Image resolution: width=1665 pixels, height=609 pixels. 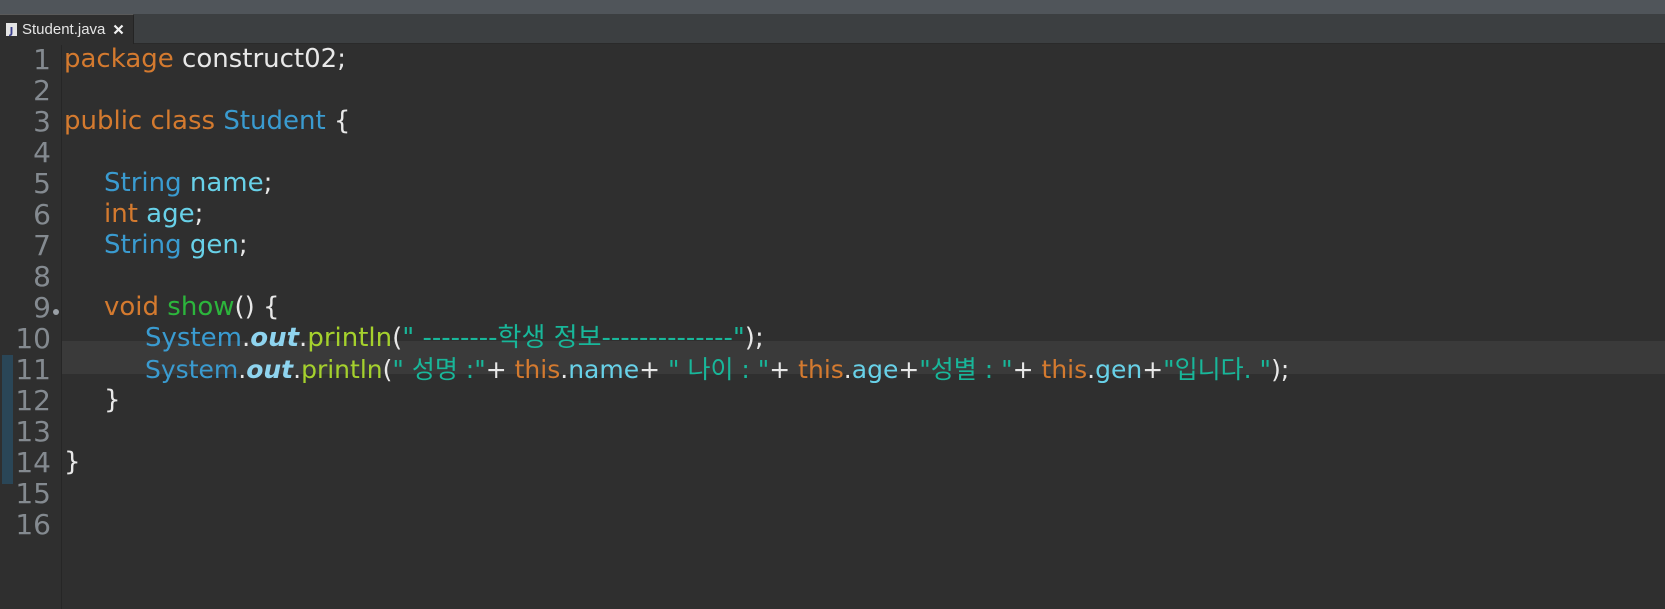 What do you see at coordinates (192, 307) in the screenshot?
I see `code-line: void show() {` at bounding box center [192, 307].